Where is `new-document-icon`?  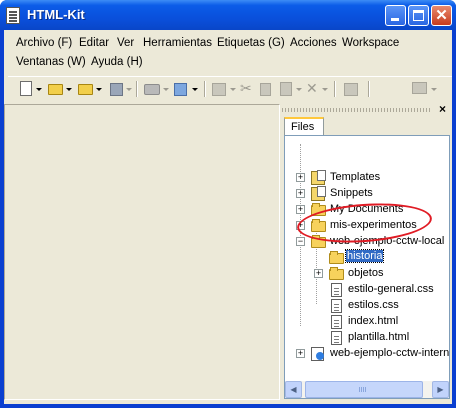
new-document-icon is located at coordinates (26, 88).